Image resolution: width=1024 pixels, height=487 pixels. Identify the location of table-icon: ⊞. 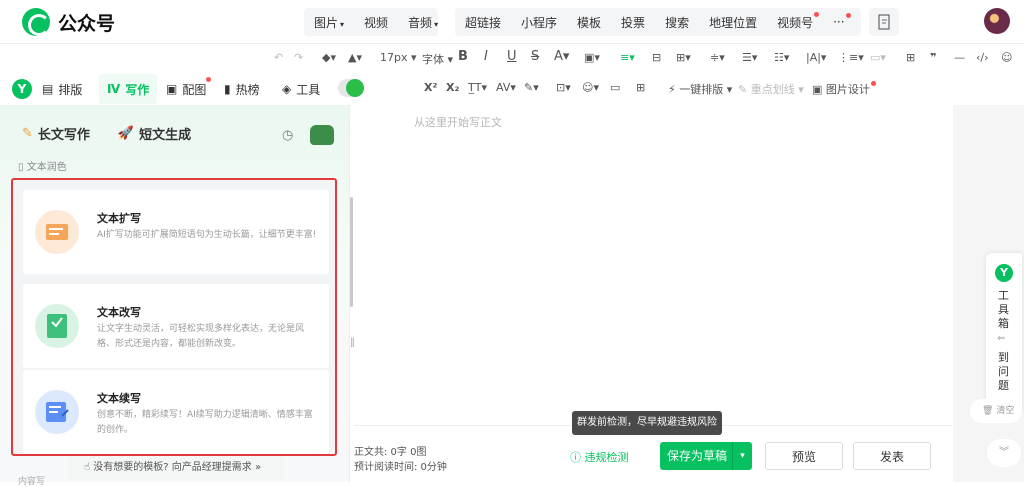
(910, 57).